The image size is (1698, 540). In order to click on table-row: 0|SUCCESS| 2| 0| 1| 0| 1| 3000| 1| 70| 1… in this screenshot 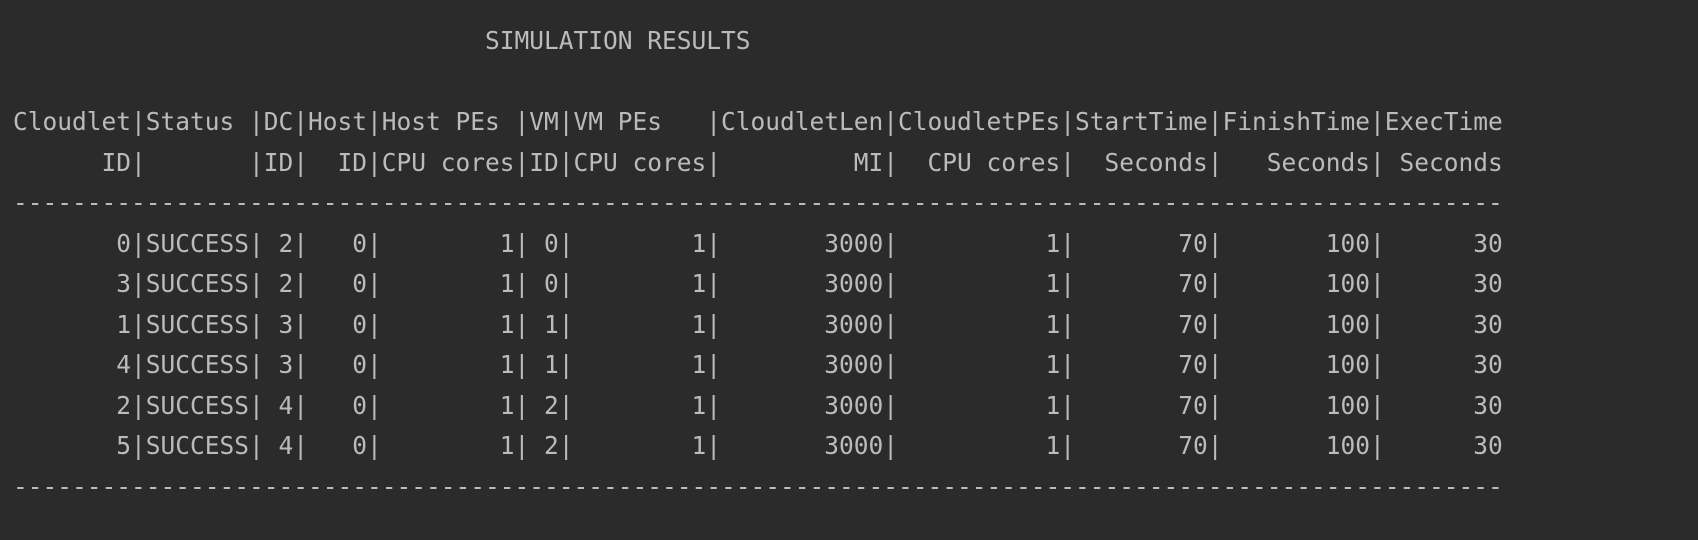, I will do `click(758, 243)`.